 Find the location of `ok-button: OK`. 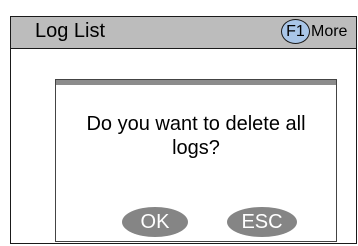

ok-button: OK is located at coordinates (155, 222).